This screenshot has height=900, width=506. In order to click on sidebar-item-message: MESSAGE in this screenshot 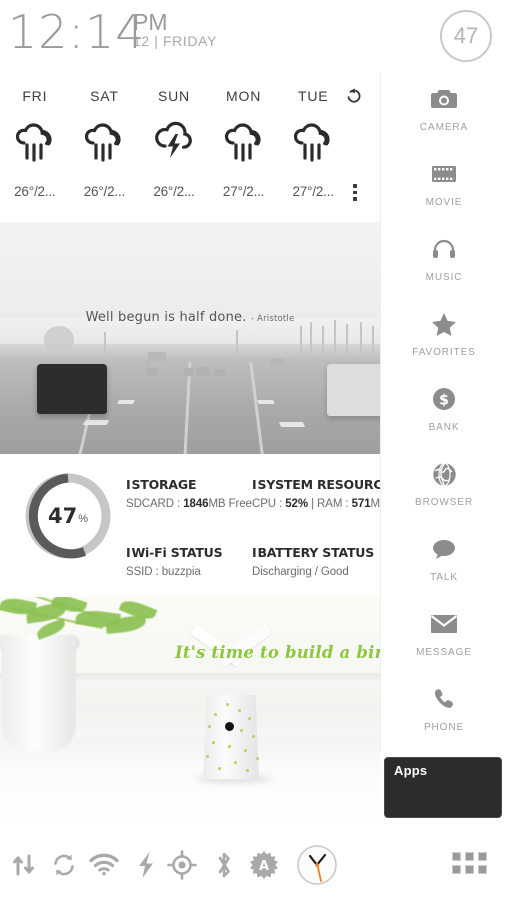, I will do `click(443, 632)`.